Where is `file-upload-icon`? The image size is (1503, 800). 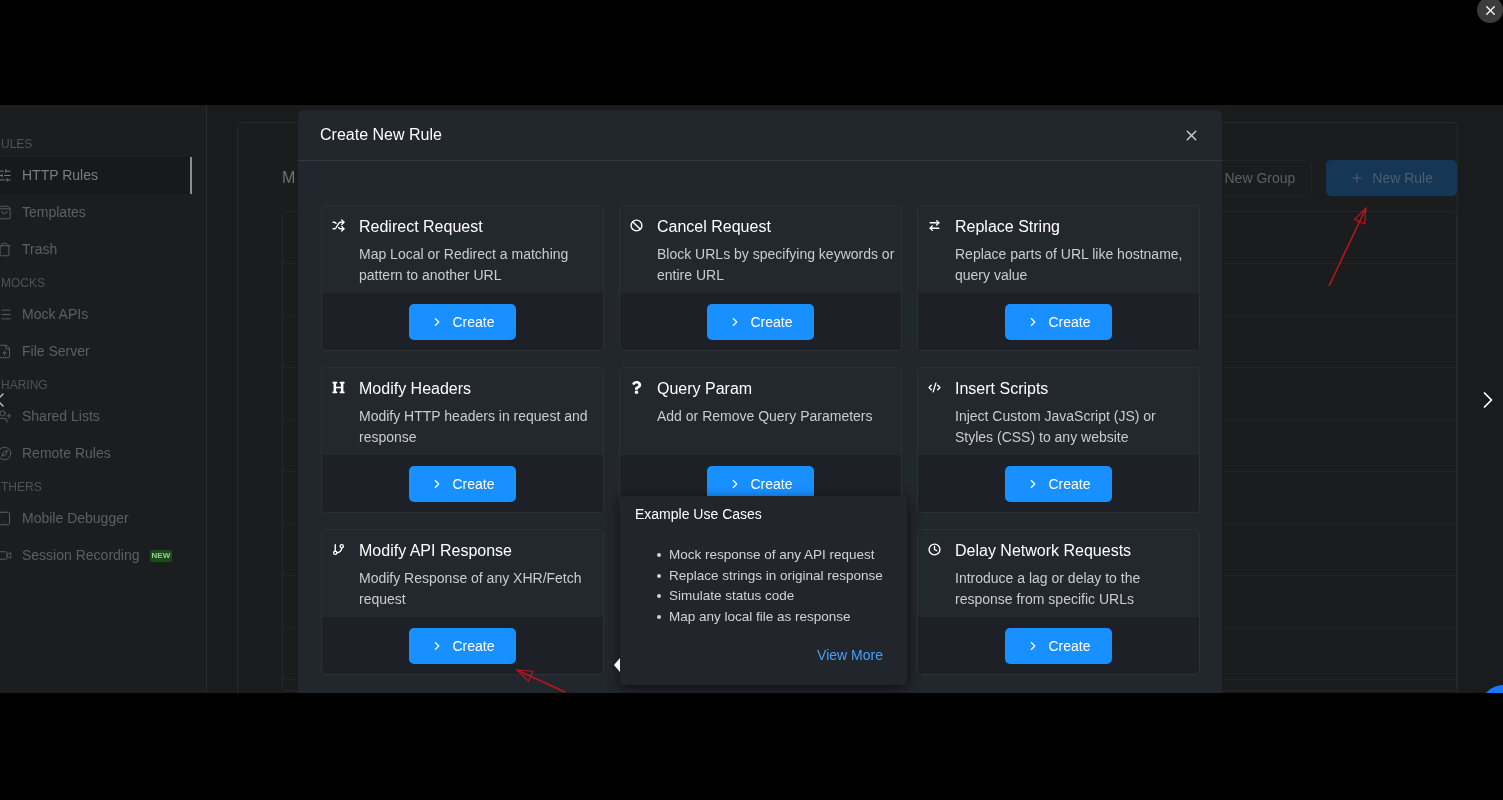
file-upload-icon is located at coordinates (6, 351).